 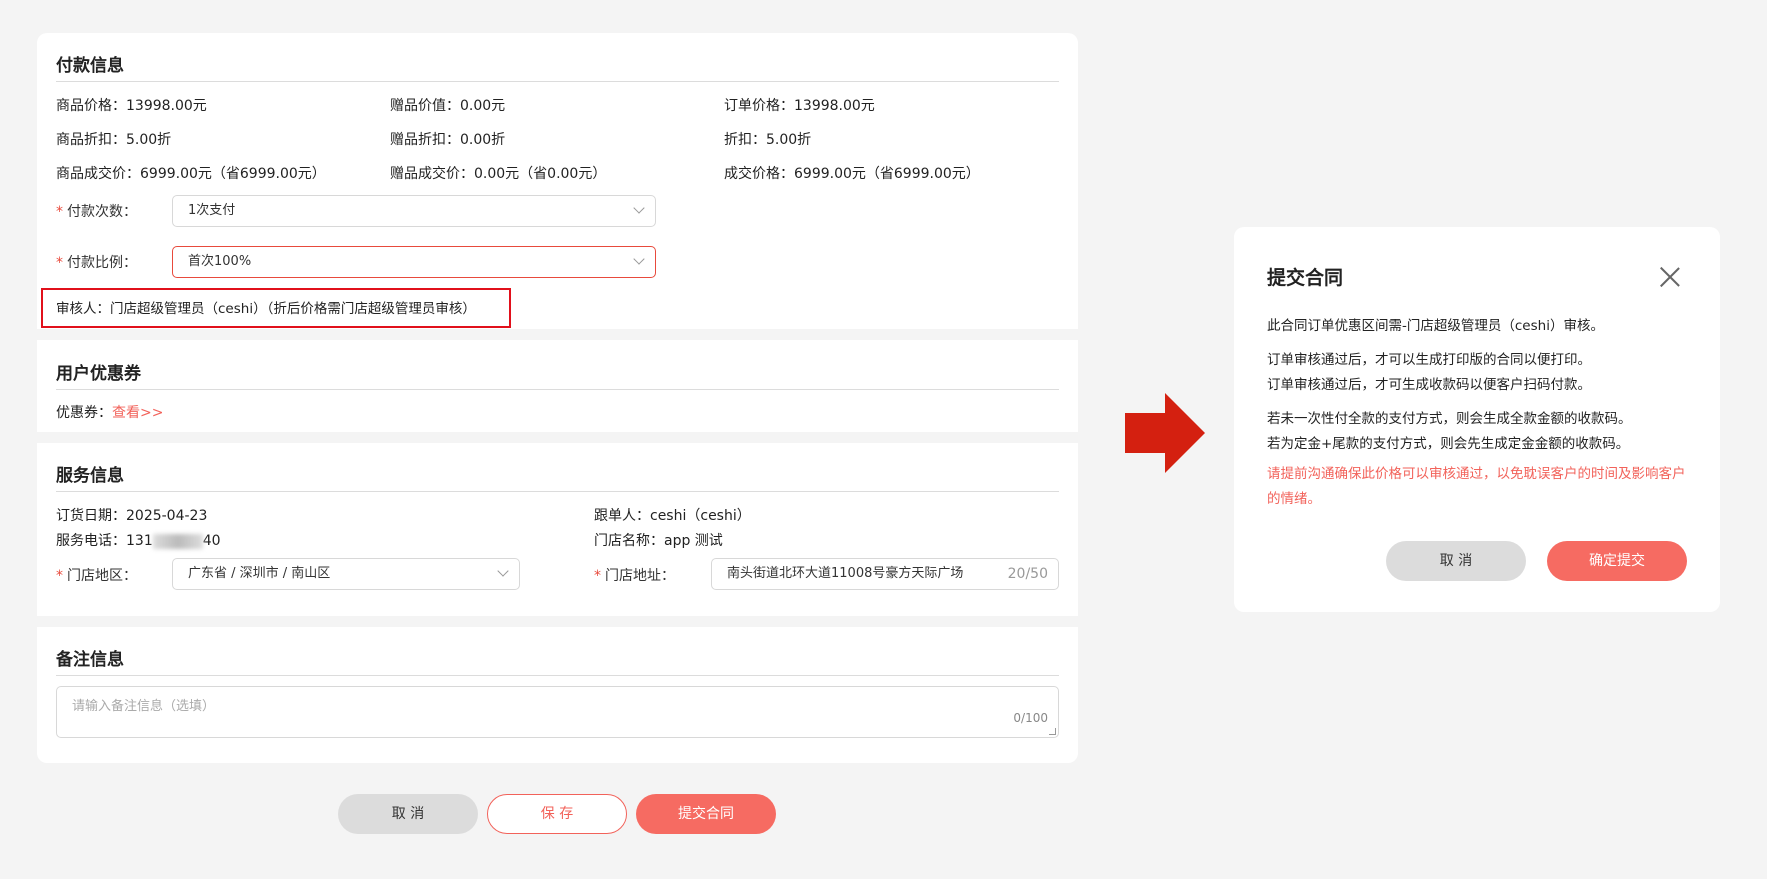 I want to click on service-phone: 服务电话：131 40, so click(x=138, y=541).